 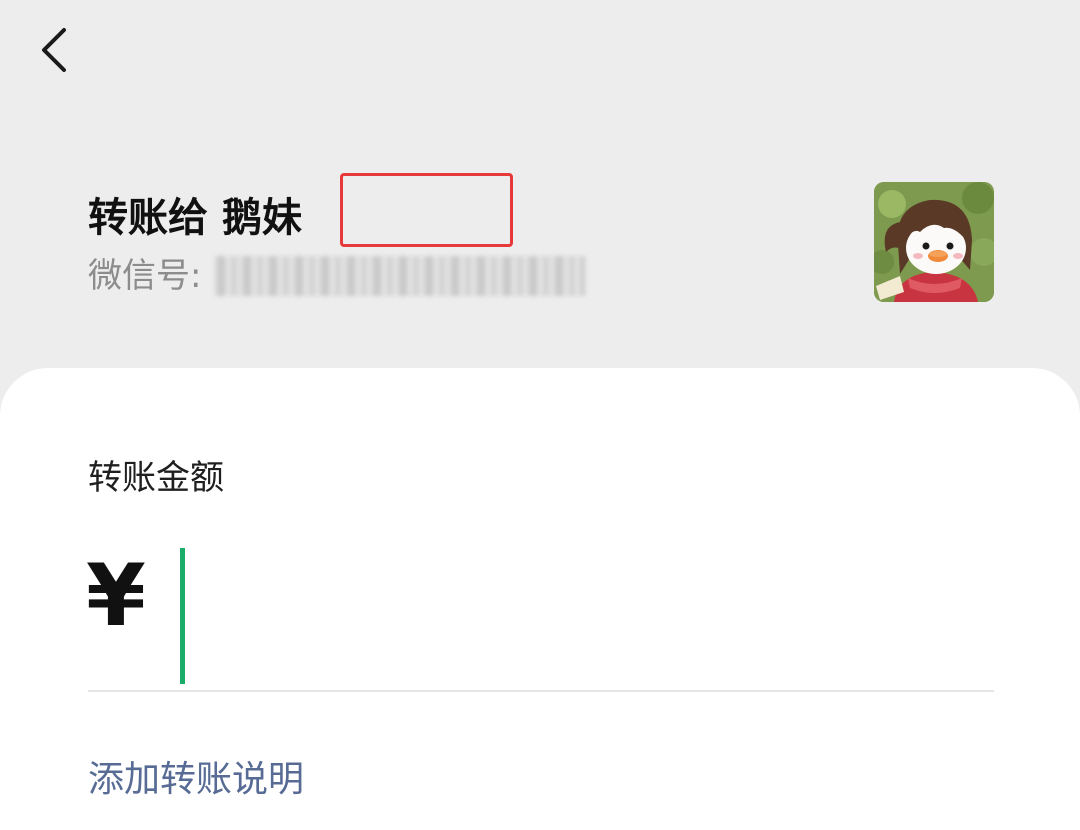 I want to click on recipient-name: 鹅妹, so click(x=262, y=218).